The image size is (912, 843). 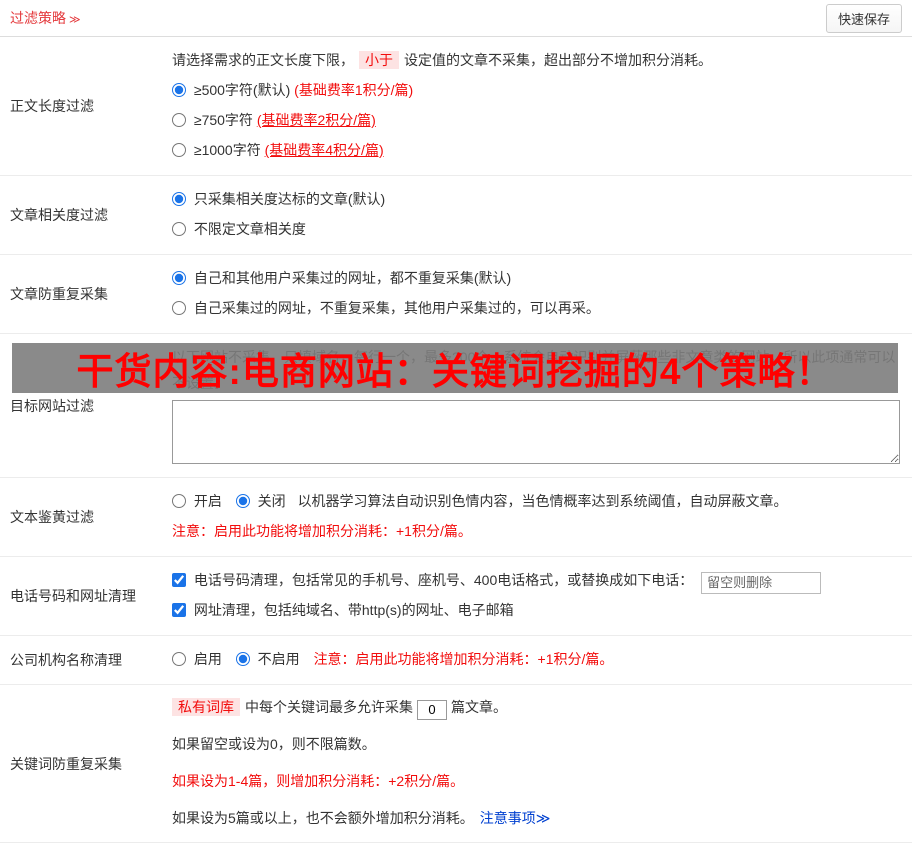 What do you see at coordinates (863, 18) in the screenshot?
I see `quick-save-button: 快速保存` at bounding box center [863, 18].